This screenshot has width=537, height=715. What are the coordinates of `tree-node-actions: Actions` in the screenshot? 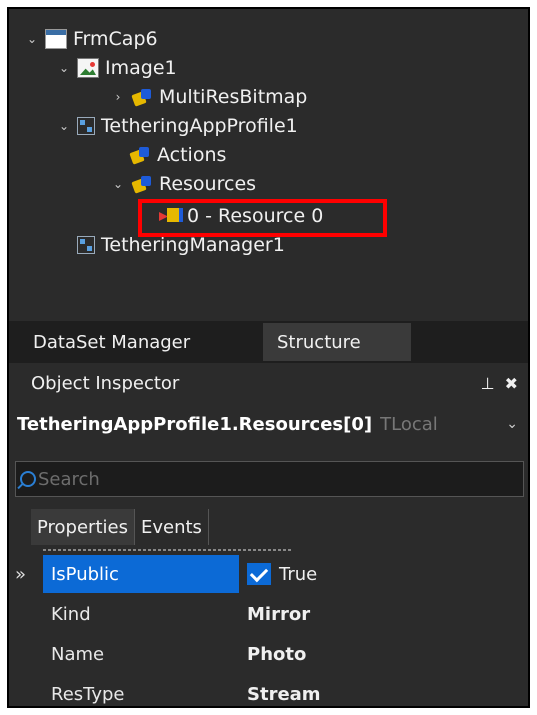 It's located at (175, 155).